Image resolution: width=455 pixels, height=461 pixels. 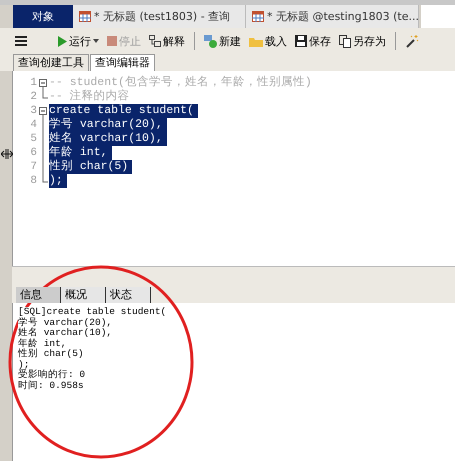 I want to click on menu-icon, so click(x=21, y=41).